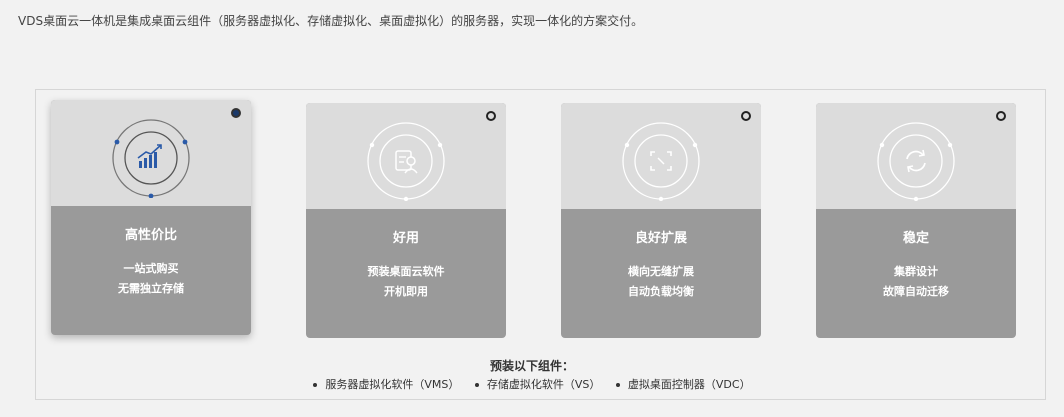 Image resolution: width=1064 pixels, height=417 pixels. I want to click on feature-card-usable: 好用 预装桌面云软件 开机即用, so click(406, 220).